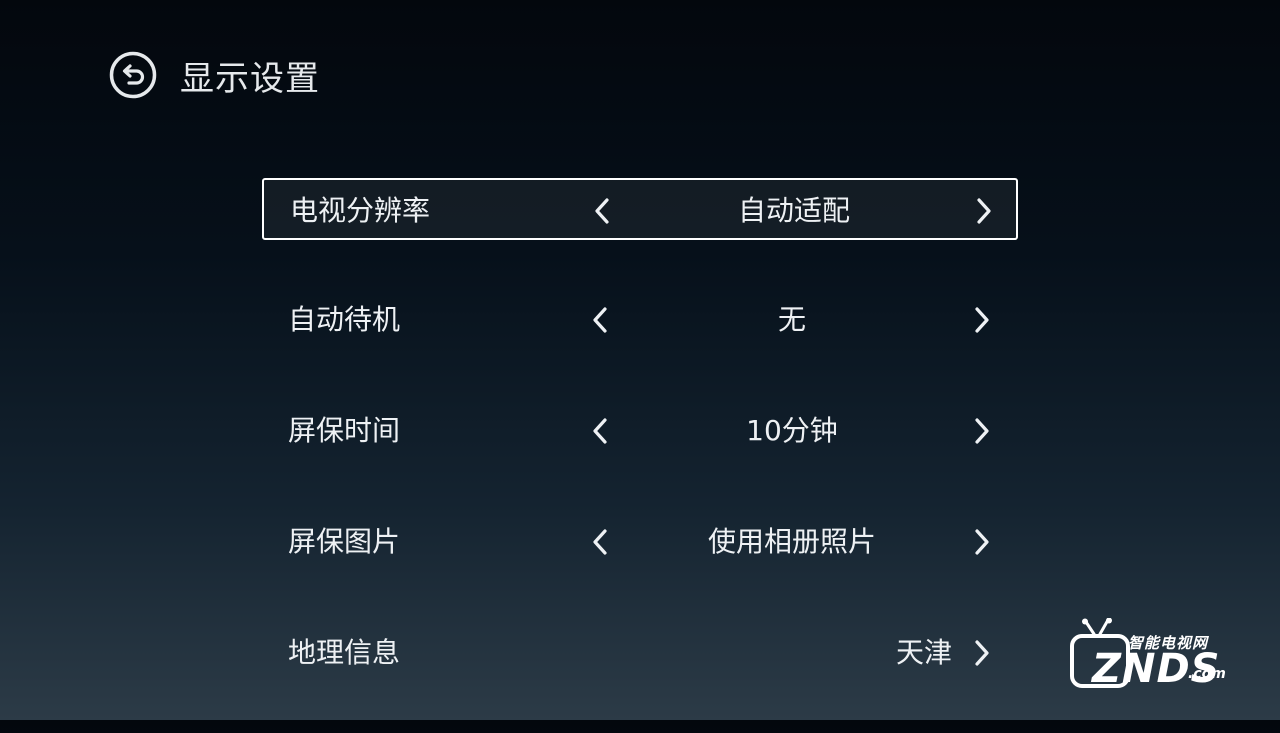 This screenshot has width=1280, height=733. I want to click on setting-row-tv-resolution: 电视分辨率 自动适配, so click(640, 209).